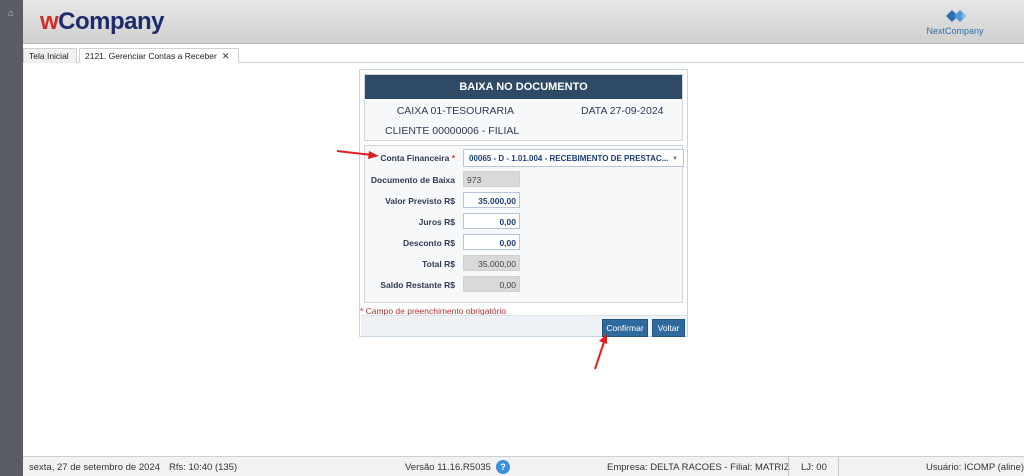 Image resolution: width=1024 pixels, height=476 pixels. What do you see at coordinates (420, 201) in the screenshot?
I see `valor-previsto-label: Valor Previsto R$` at bounding box center [420, 201].